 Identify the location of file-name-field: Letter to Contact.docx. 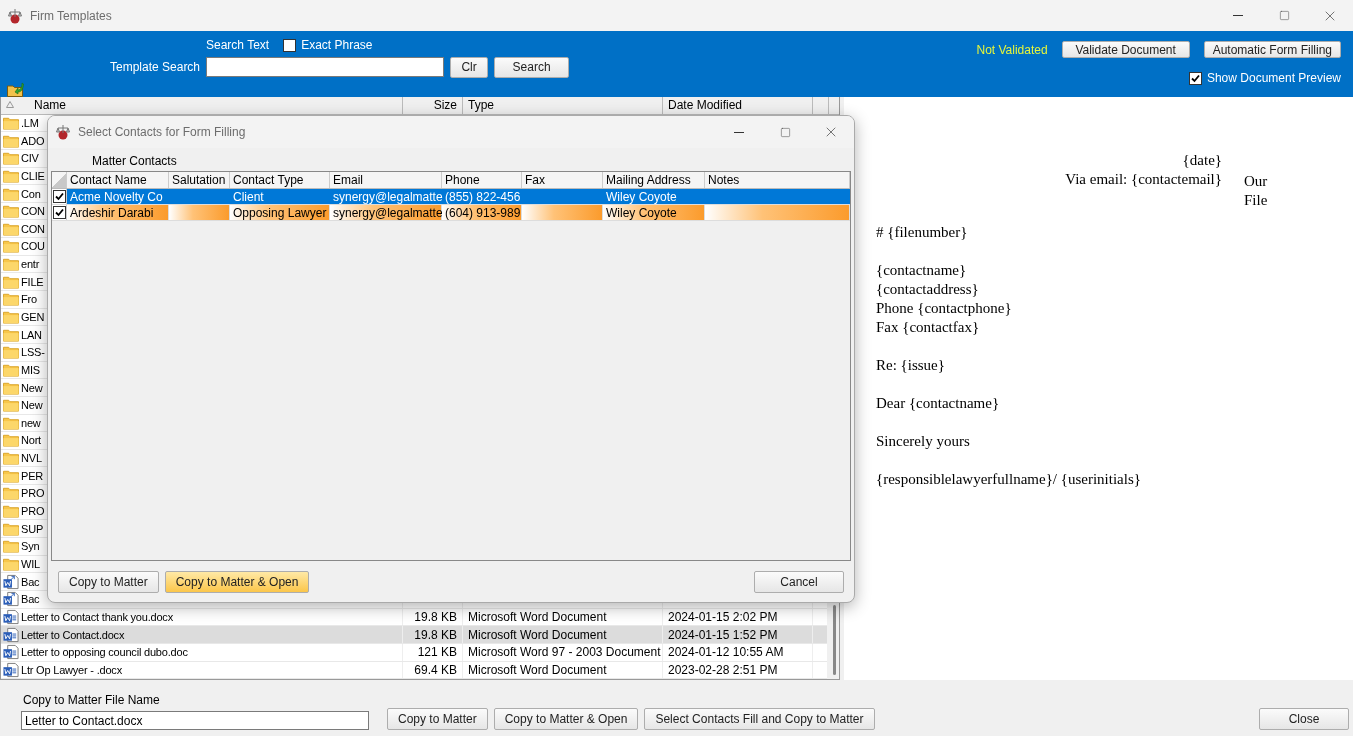
(195, 720).